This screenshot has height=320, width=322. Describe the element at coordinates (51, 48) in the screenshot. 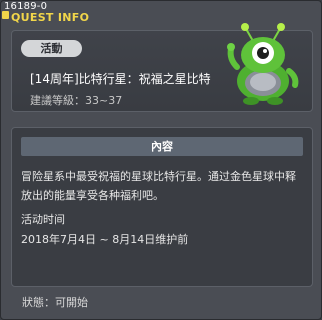

I see `category-tag: 活動` at that location.